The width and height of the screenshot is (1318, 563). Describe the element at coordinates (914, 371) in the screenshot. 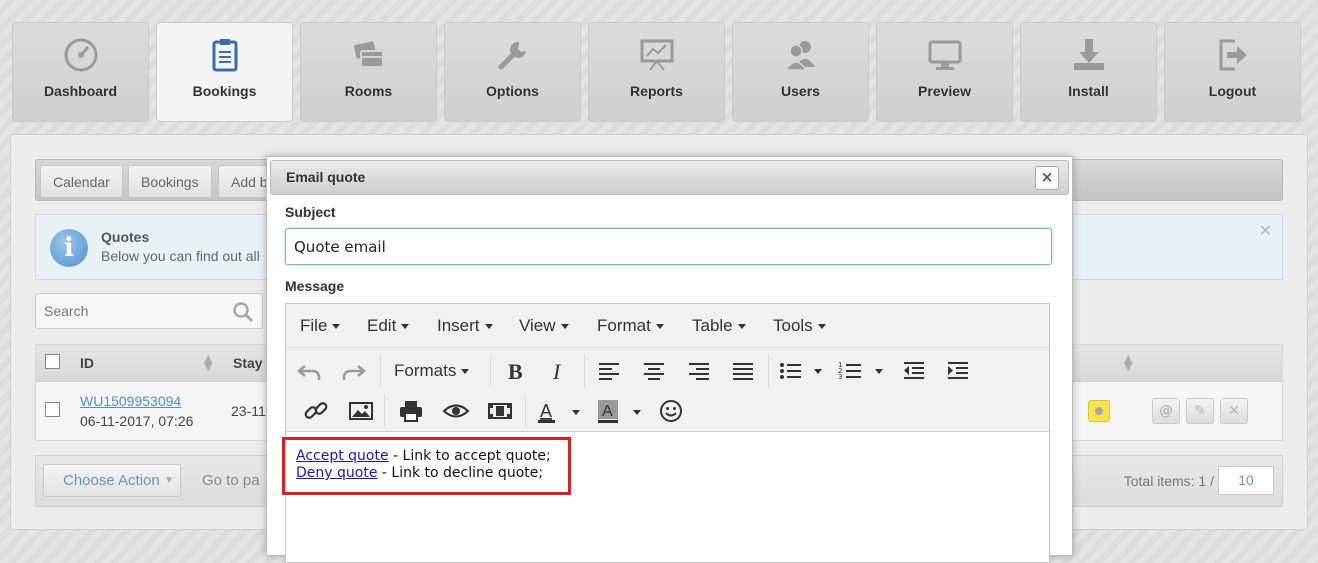

I see `outdent-icon` at that location.